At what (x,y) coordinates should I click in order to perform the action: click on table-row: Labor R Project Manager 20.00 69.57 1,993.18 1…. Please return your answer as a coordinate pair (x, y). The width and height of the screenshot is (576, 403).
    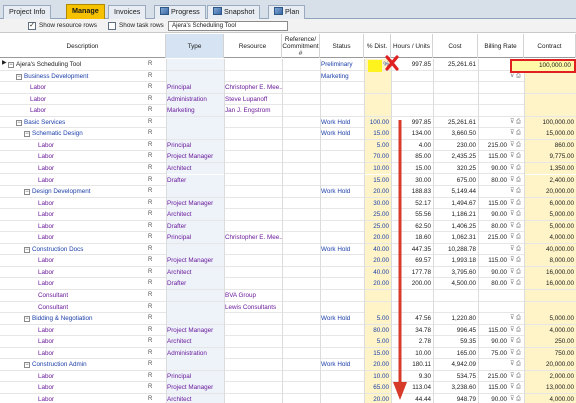
    Looking at the image, I should click on (288, 261).